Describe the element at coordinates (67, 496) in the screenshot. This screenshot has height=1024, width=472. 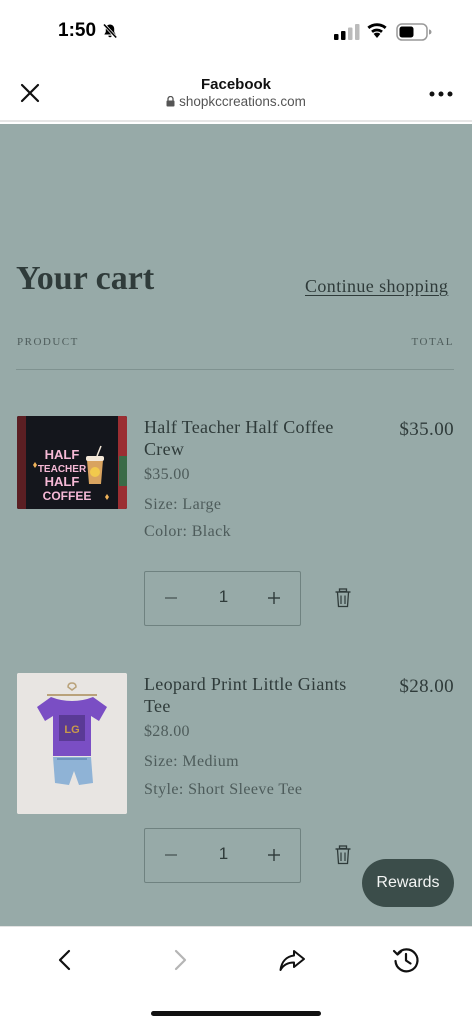
I see `image-text-coffee: COFFEE` at that location.